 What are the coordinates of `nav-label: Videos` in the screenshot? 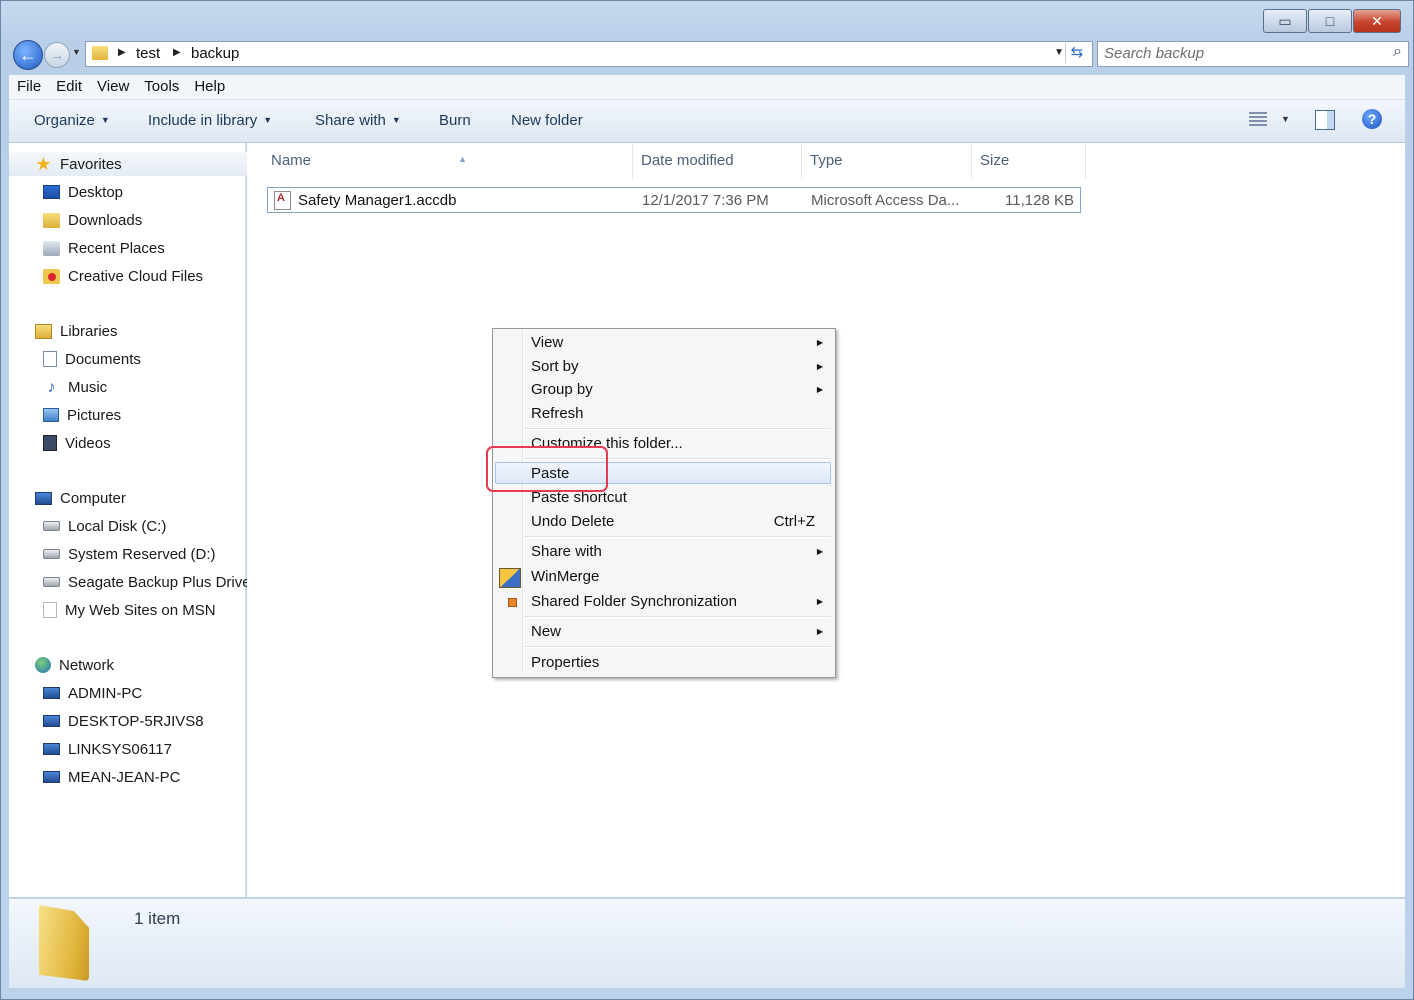 It's located at (88, 443).